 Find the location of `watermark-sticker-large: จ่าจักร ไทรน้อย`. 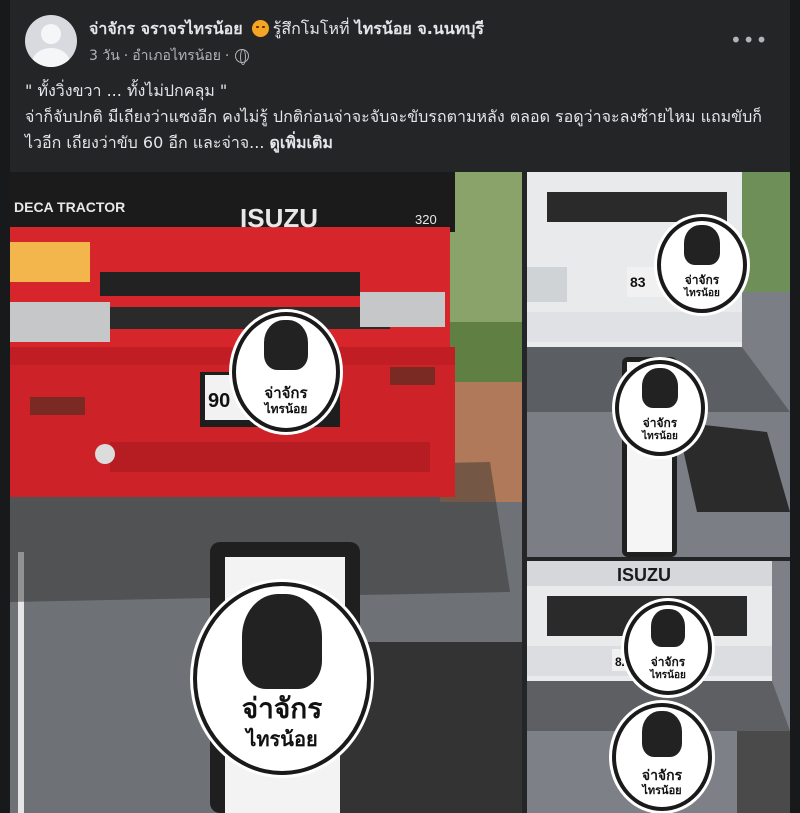

watermark-sticker-large: จ่าจักร ไทรน้อย is located at coordinates (282, 678).